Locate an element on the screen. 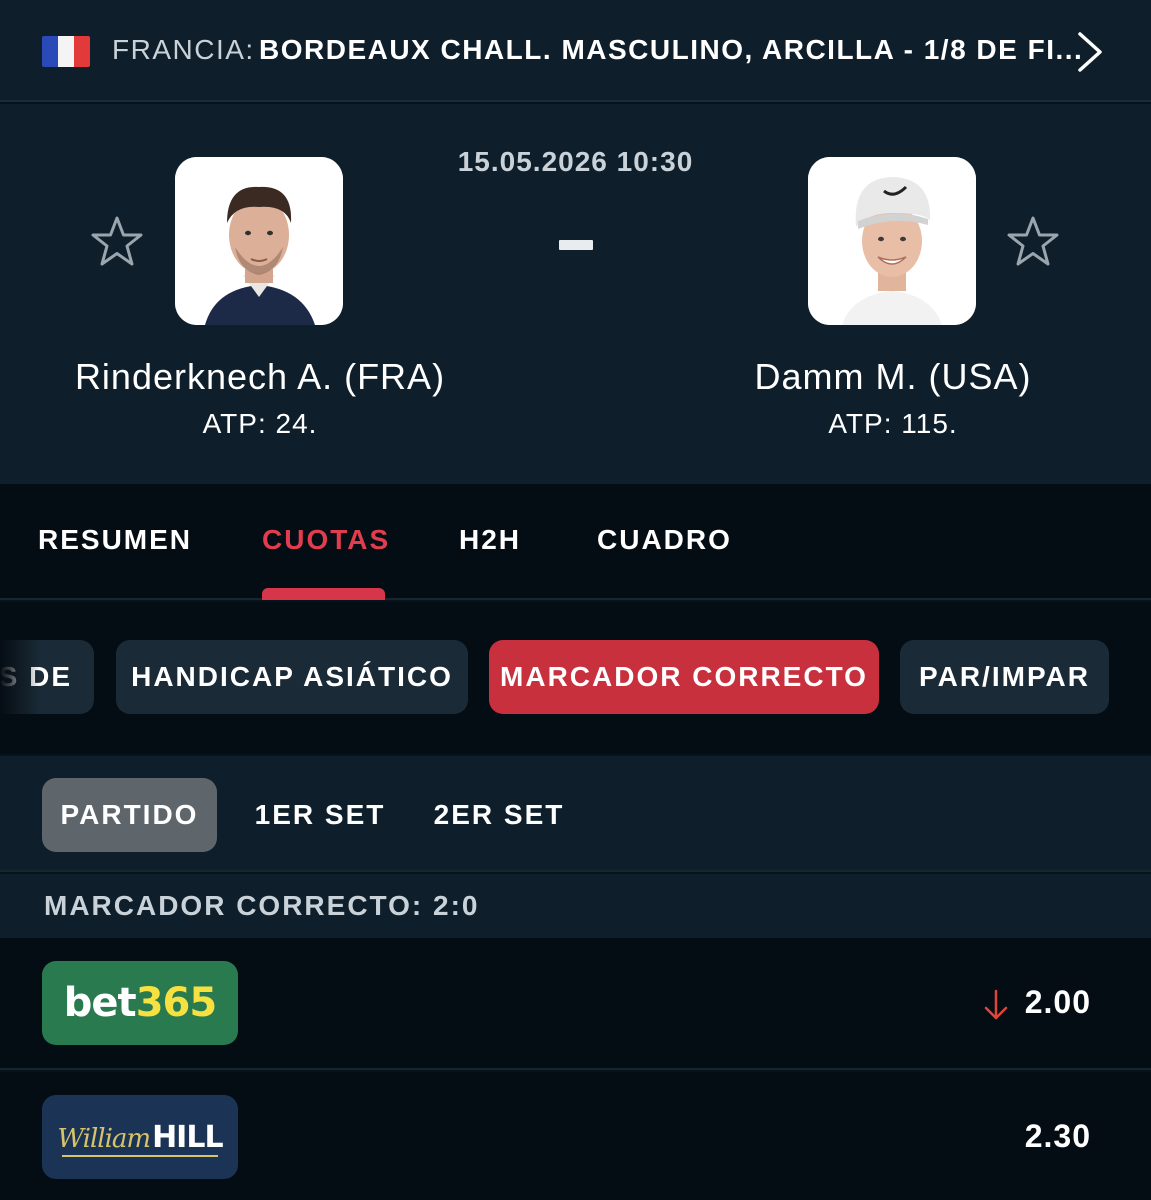 This screenshot has height=1200, width=1151. home-player-rank: ATP: 24. is located at coordinates (260, 423).